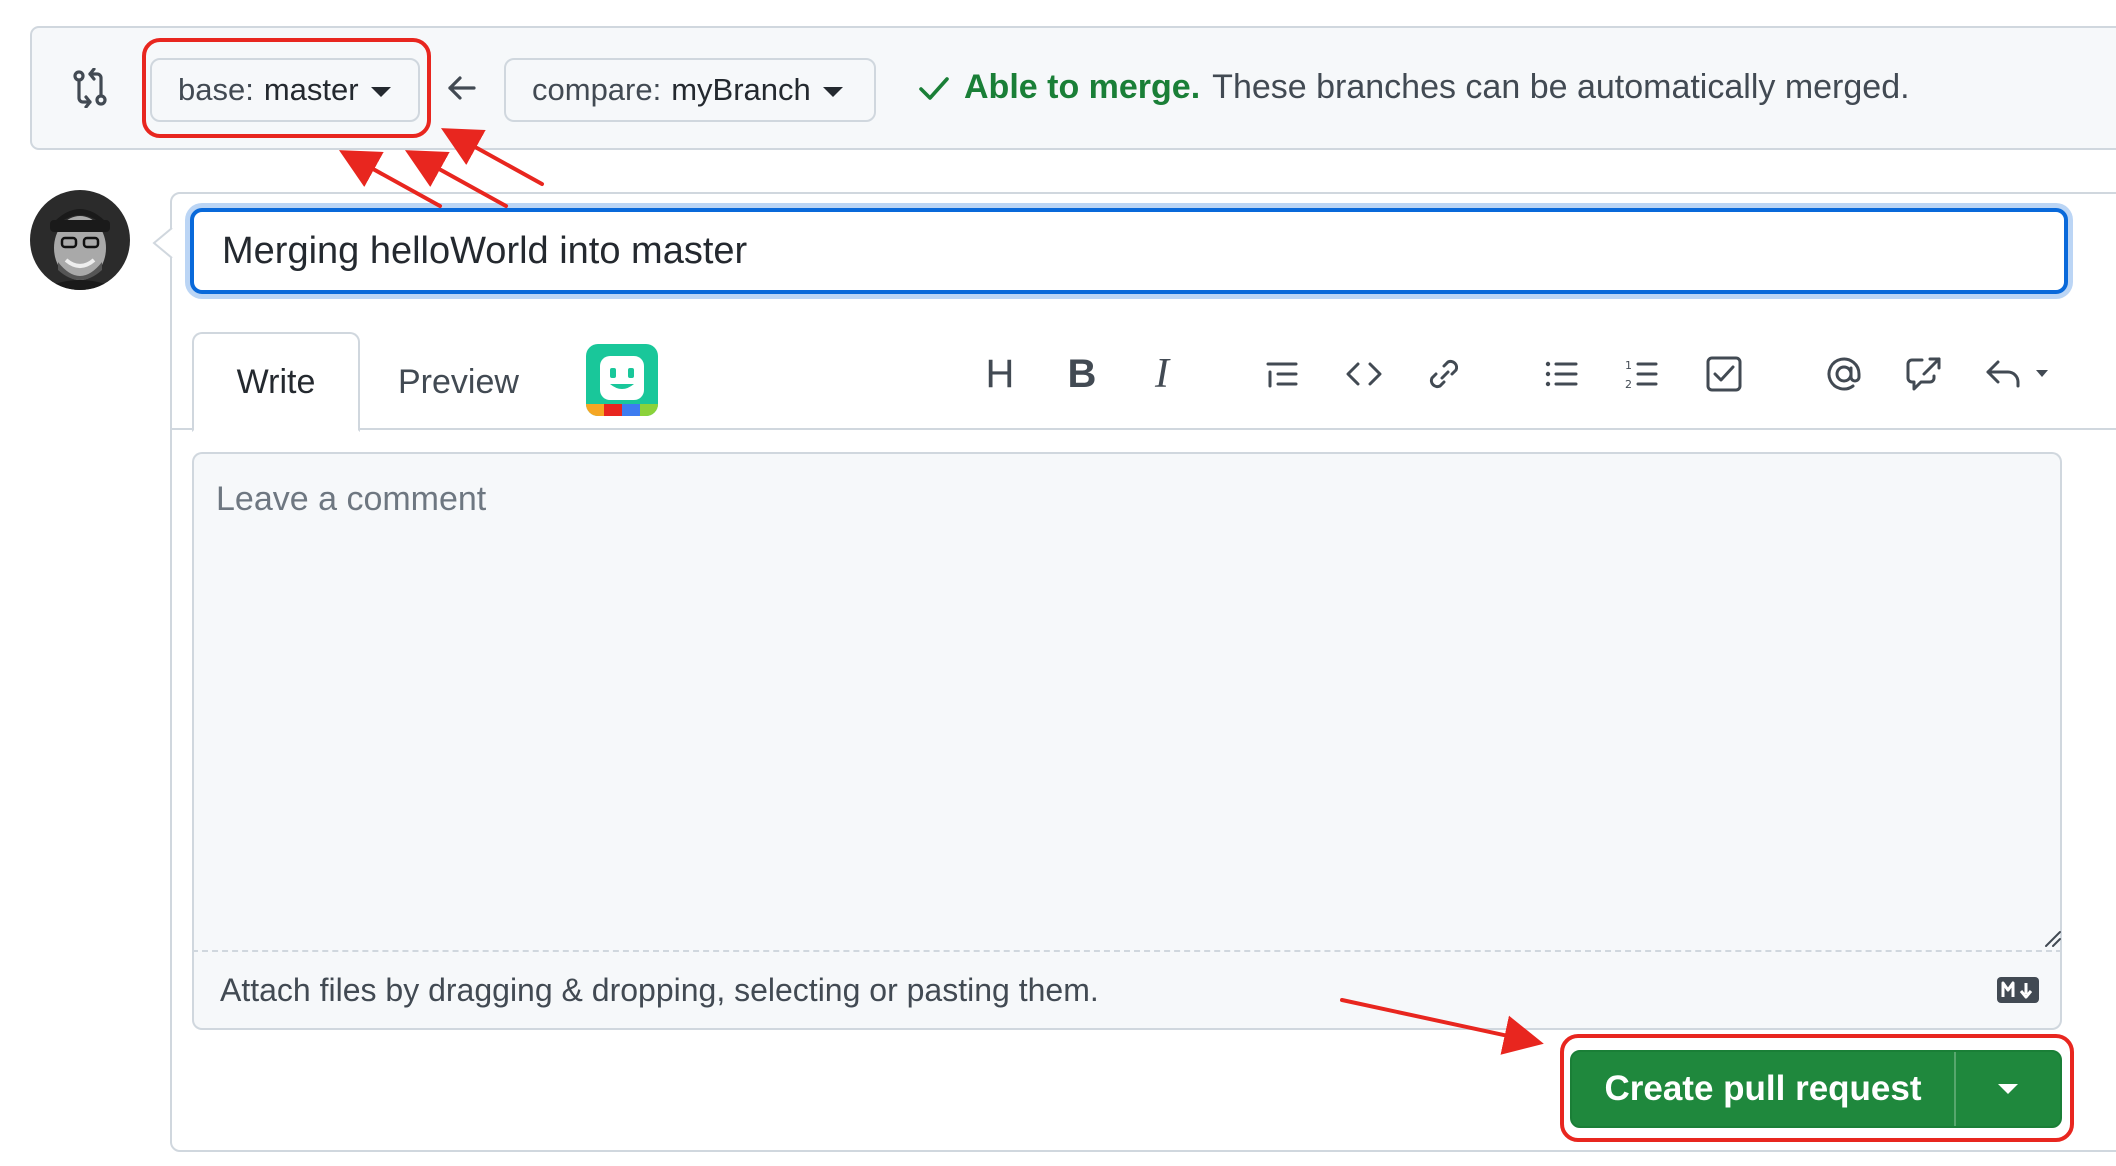  Describe the element at coordinates (1129, 251) in the screenshot. I see `pr-title-input` at that location.